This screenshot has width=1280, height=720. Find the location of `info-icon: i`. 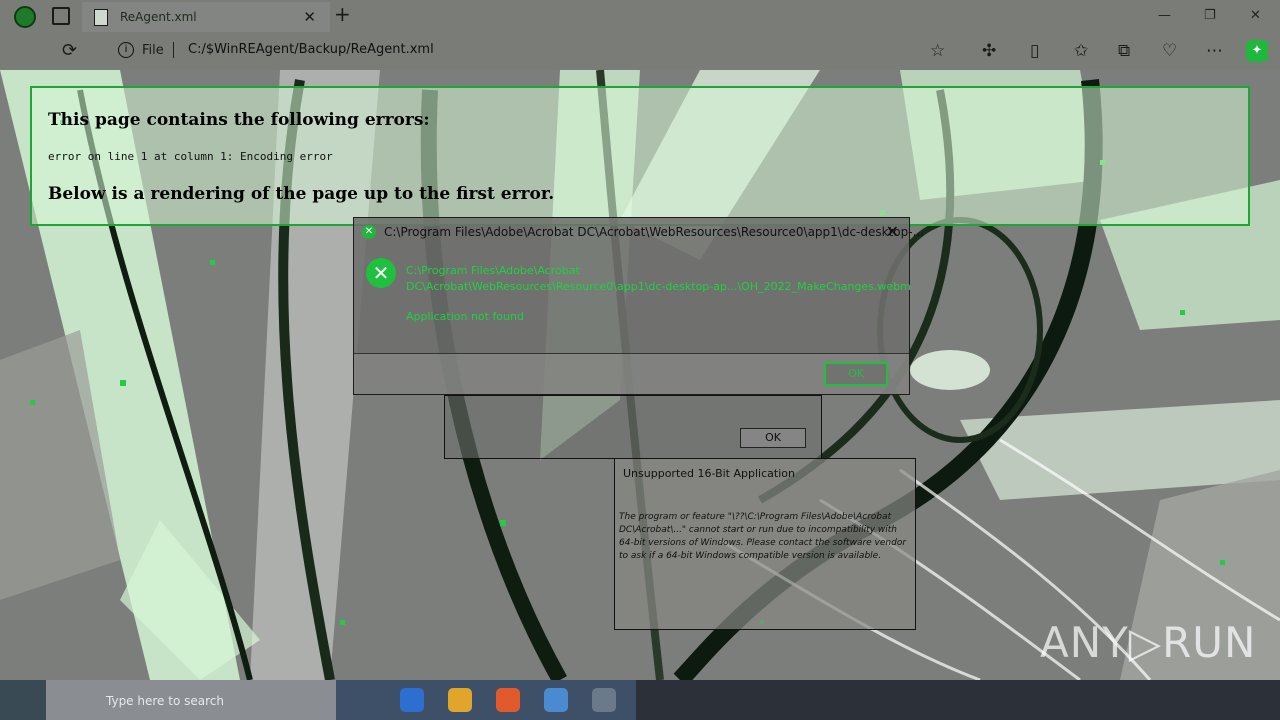

info-icon: i is located at coordinates (126, 50).